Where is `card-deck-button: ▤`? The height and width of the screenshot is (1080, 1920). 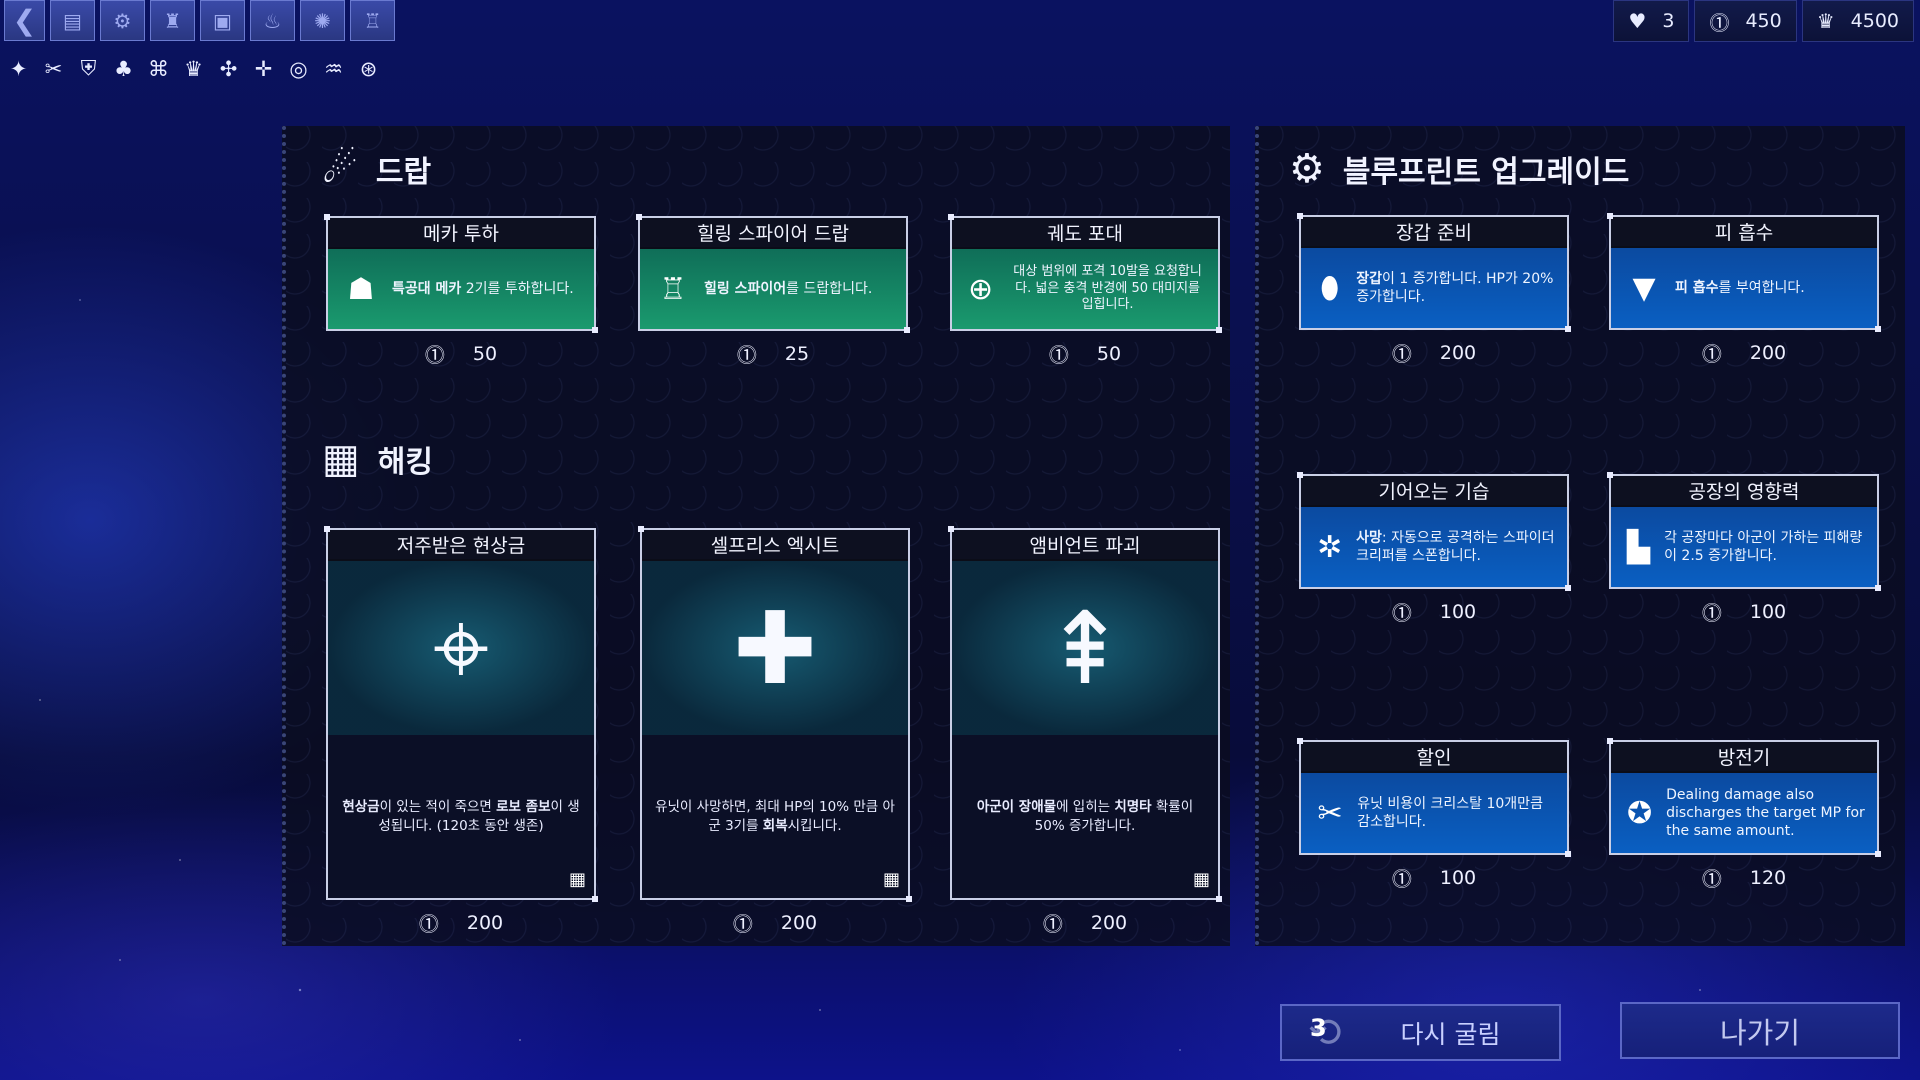
card-deck-button: ▤ is located at coordinates (72, 20).